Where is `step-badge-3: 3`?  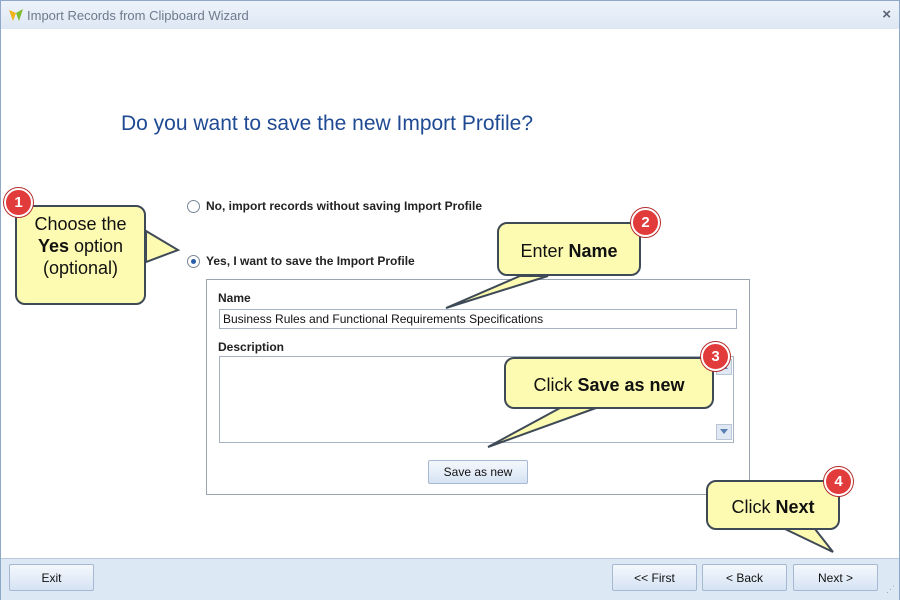
step-badge-3: 3 is located at coordinates (715, 356).